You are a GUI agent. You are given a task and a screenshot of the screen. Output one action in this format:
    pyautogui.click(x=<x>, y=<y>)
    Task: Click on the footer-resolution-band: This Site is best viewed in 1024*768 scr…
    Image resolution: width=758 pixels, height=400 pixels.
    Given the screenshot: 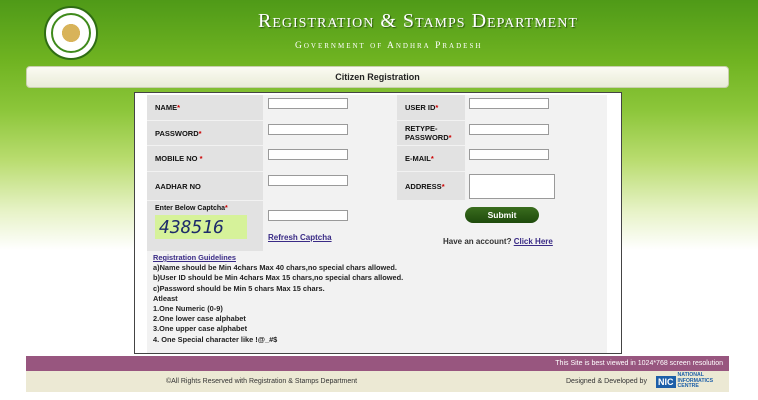 What is the action you would take?
    pyautogui.click(x=377, y=363)
    